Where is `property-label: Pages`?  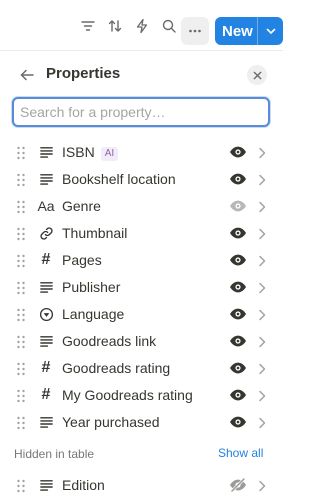
property-label: Pages is located at coordinates (82, 260).